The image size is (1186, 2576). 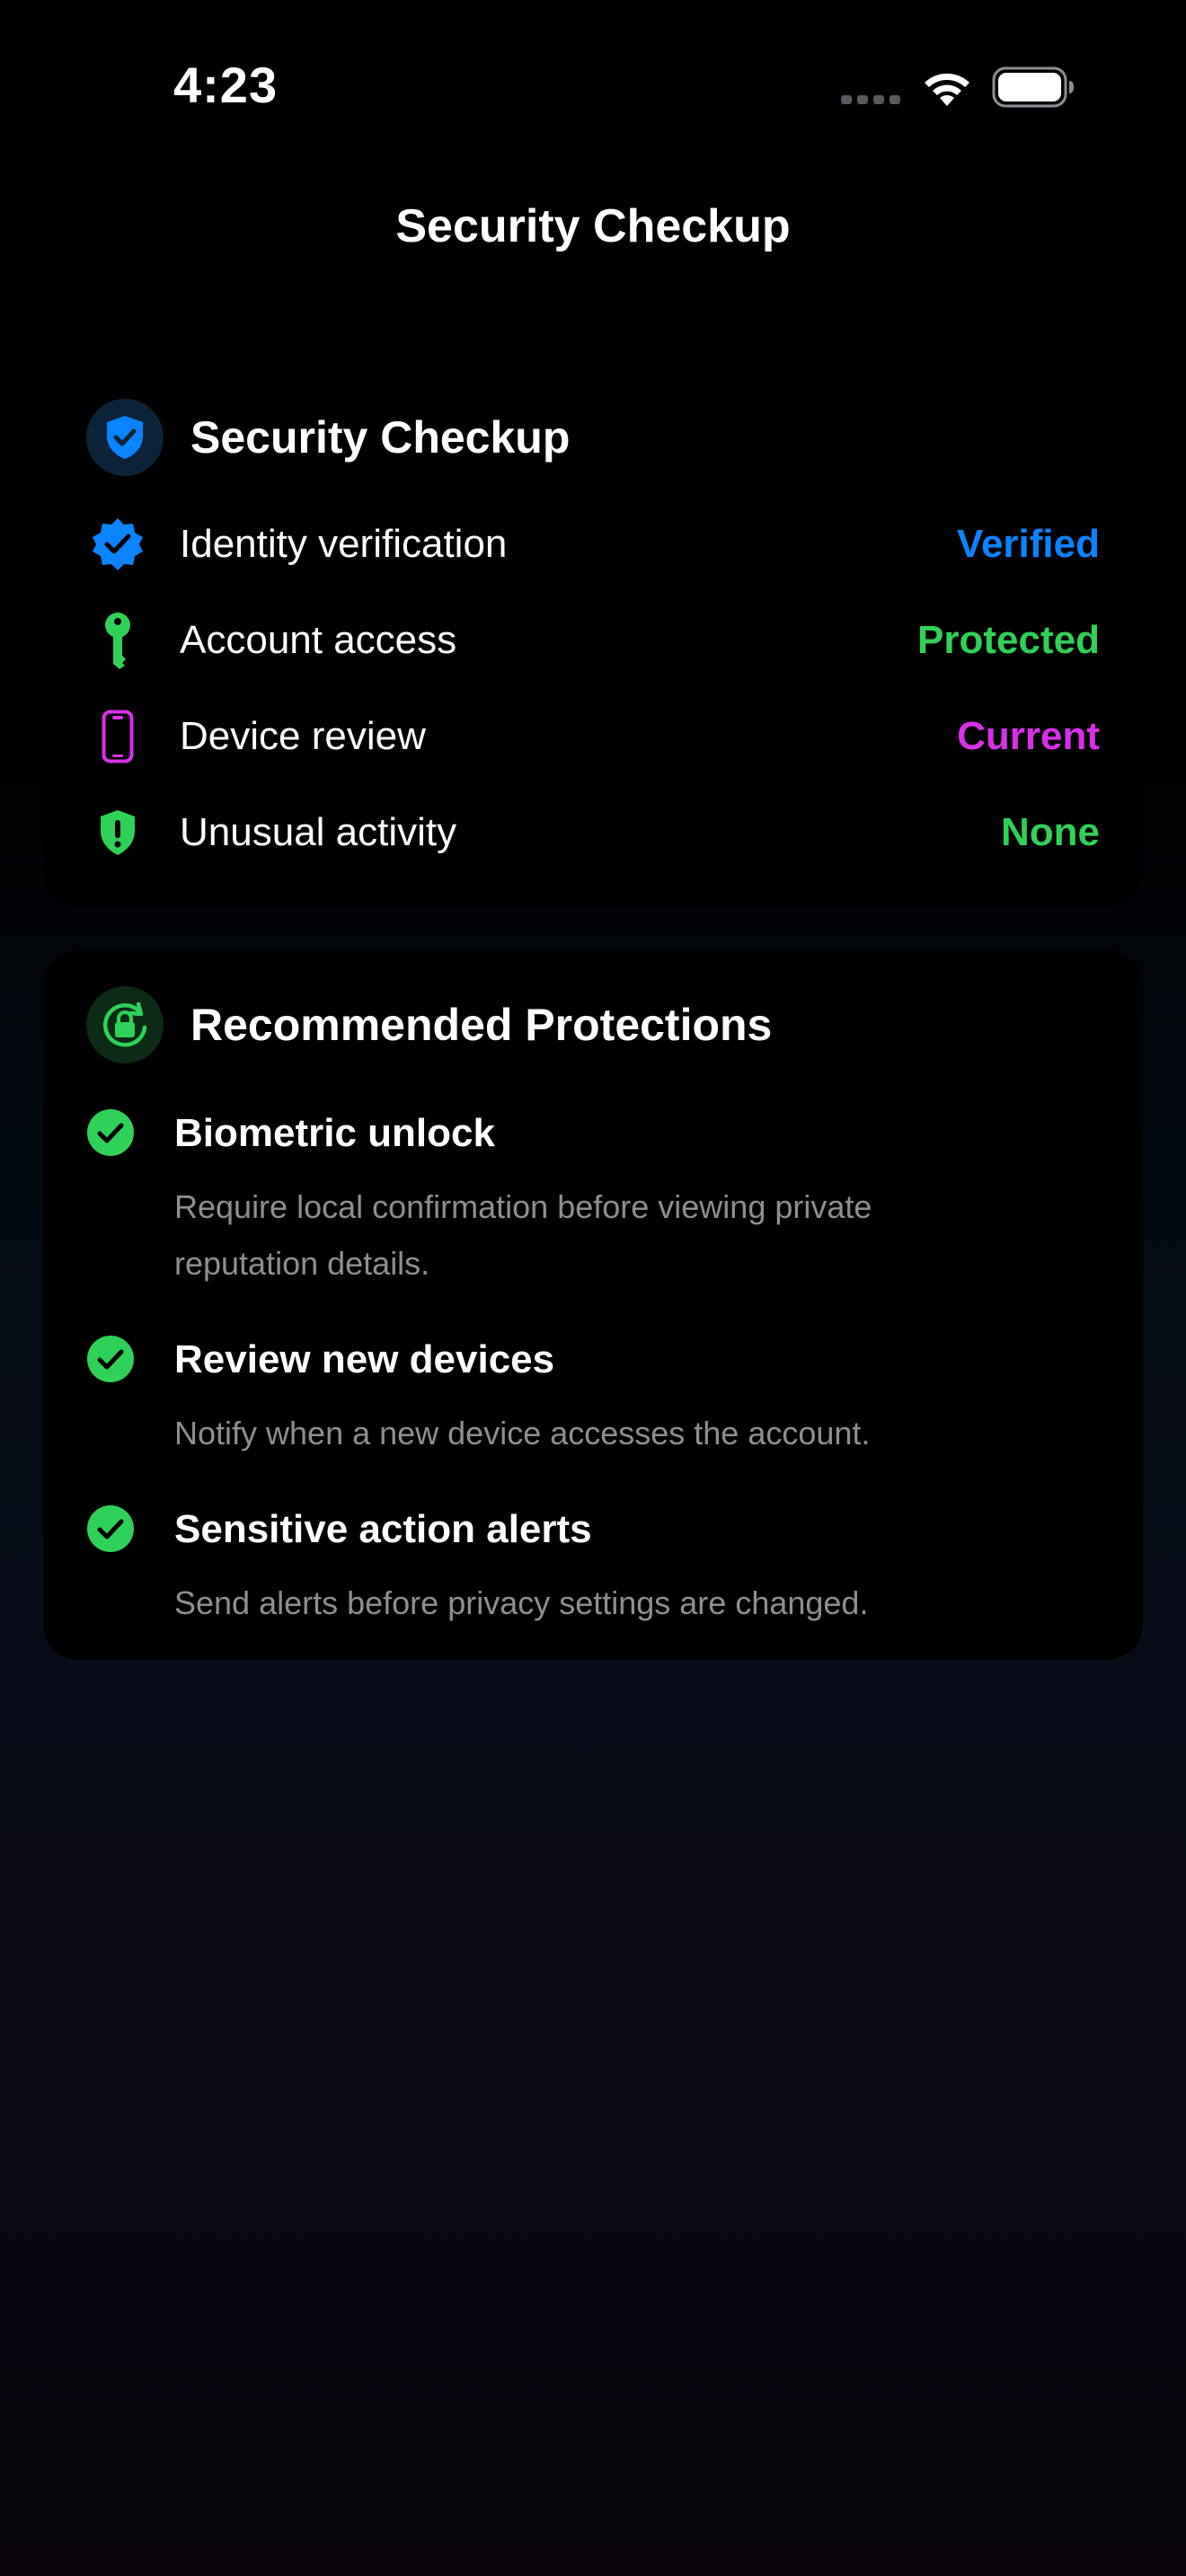 What do you see at coordinates (593, 85) in the screenshot?
I see `status-bar: 4:23` at bounding box center [593, 85].